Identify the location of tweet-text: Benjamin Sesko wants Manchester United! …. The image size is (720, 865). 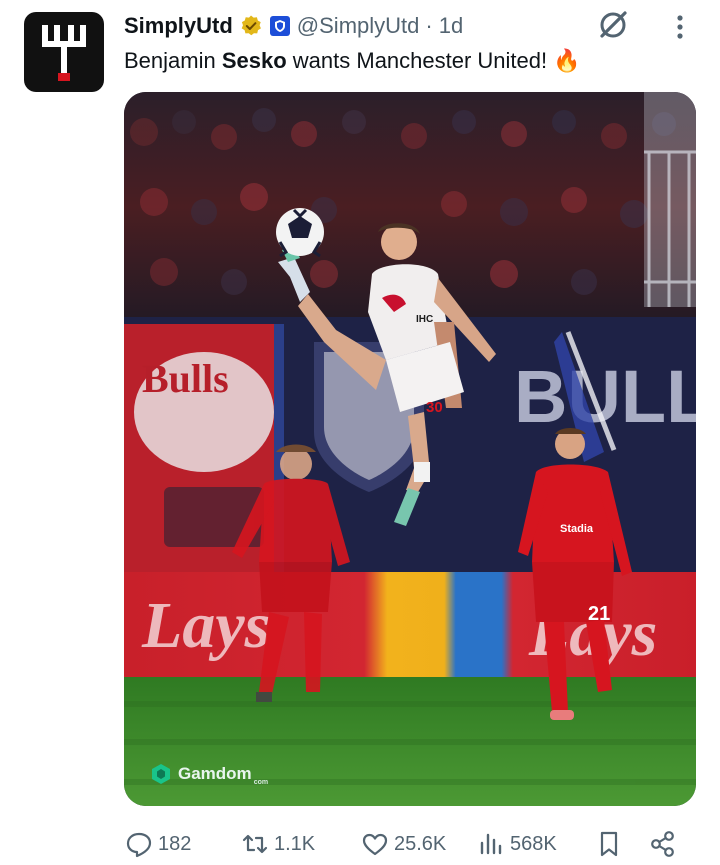
(352, 61).